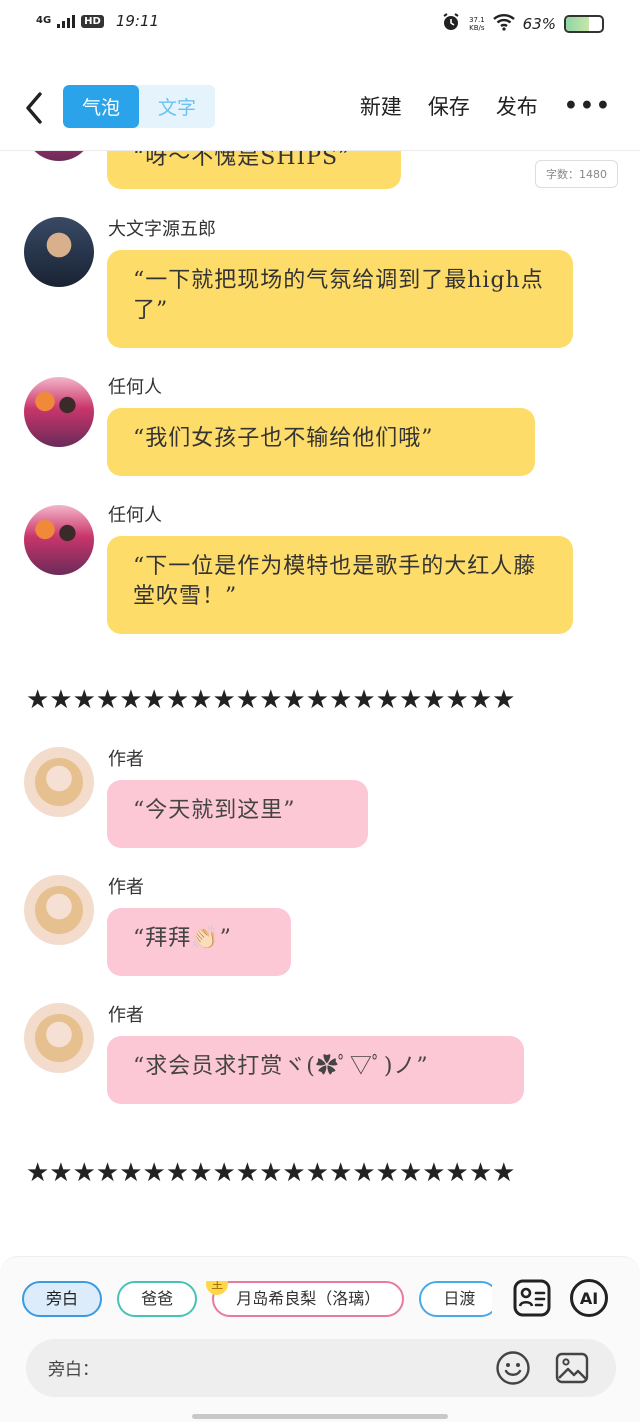  Describe the element at coordinates (320, 108) in the screenshot. I see `editor-toolbar: 气泡 文字 新建 保存 发布 •••` at that location.